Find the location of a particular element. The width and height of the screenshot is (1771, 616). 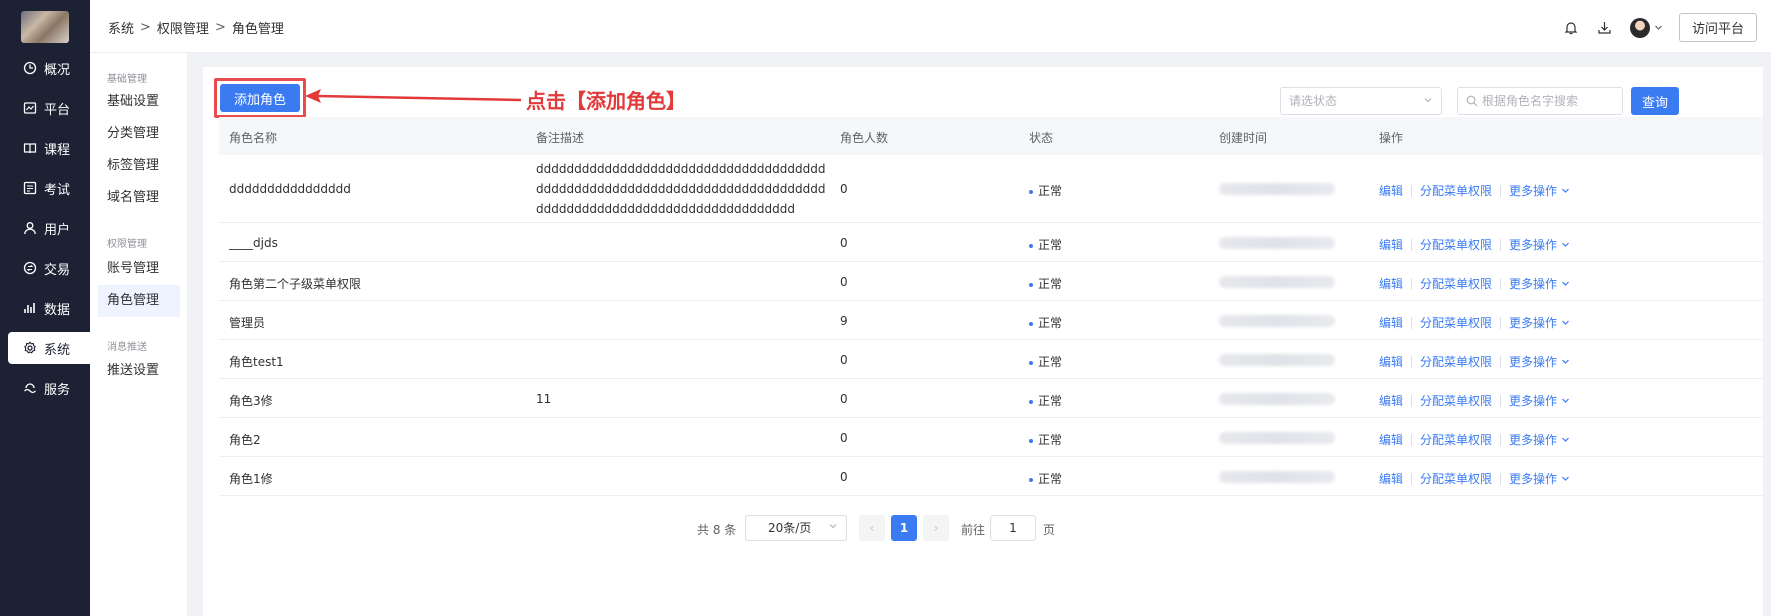

visit-platform-button: 访问平台 is located at coordinates (1717, 27).